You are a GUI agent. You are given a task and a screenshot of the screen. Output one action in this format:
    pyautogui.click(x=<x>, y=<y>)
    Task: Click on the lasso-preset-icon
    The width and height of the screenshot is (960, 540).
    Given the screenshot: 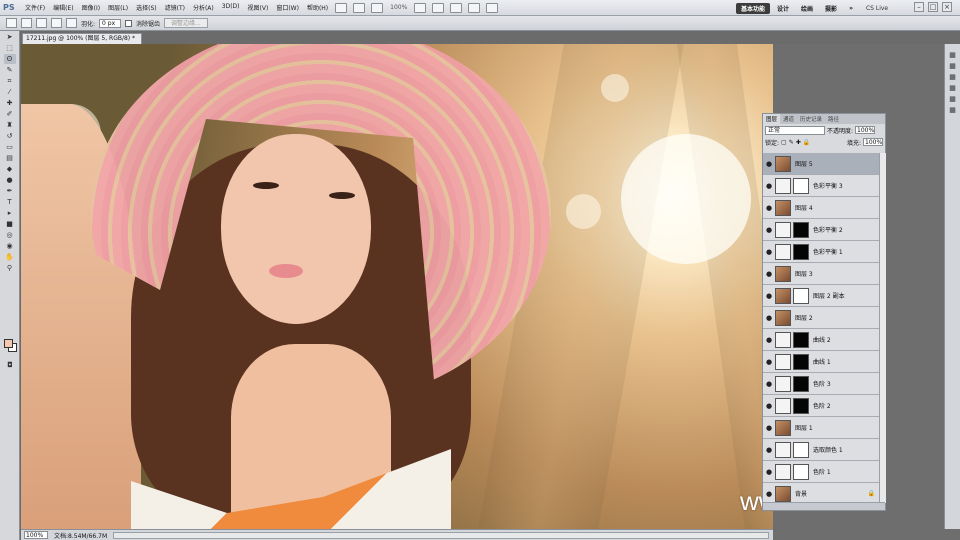 What is the action you would take?
    pyautogui.click(x=11, y=23)
    